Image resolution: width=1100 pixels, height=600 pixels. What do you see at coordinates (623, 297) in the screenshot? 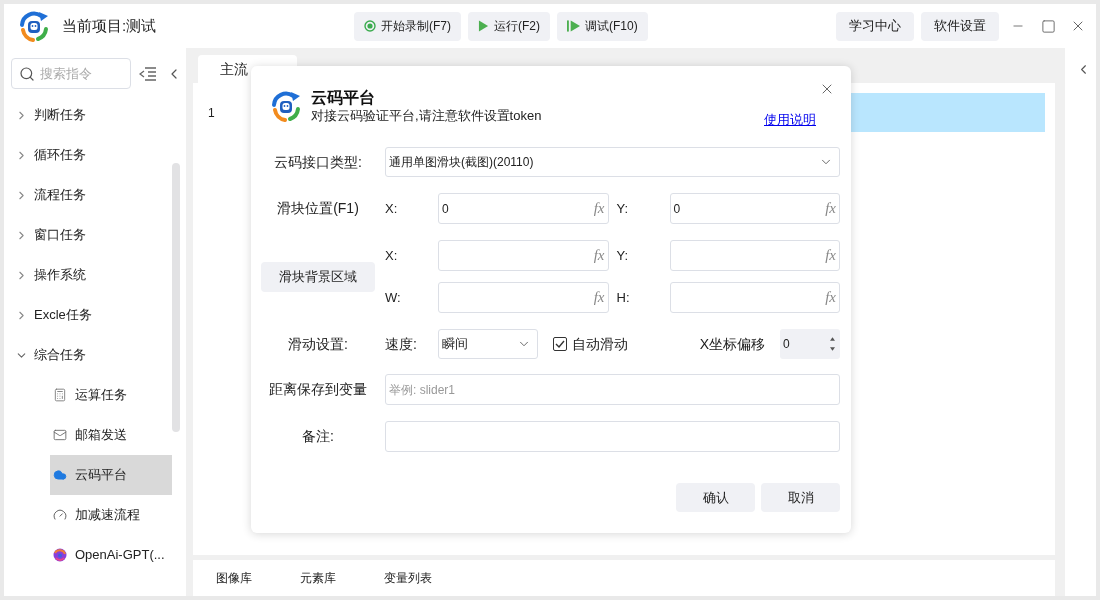
I see `coordinate-label: H:` at bounding box center [623, 297].